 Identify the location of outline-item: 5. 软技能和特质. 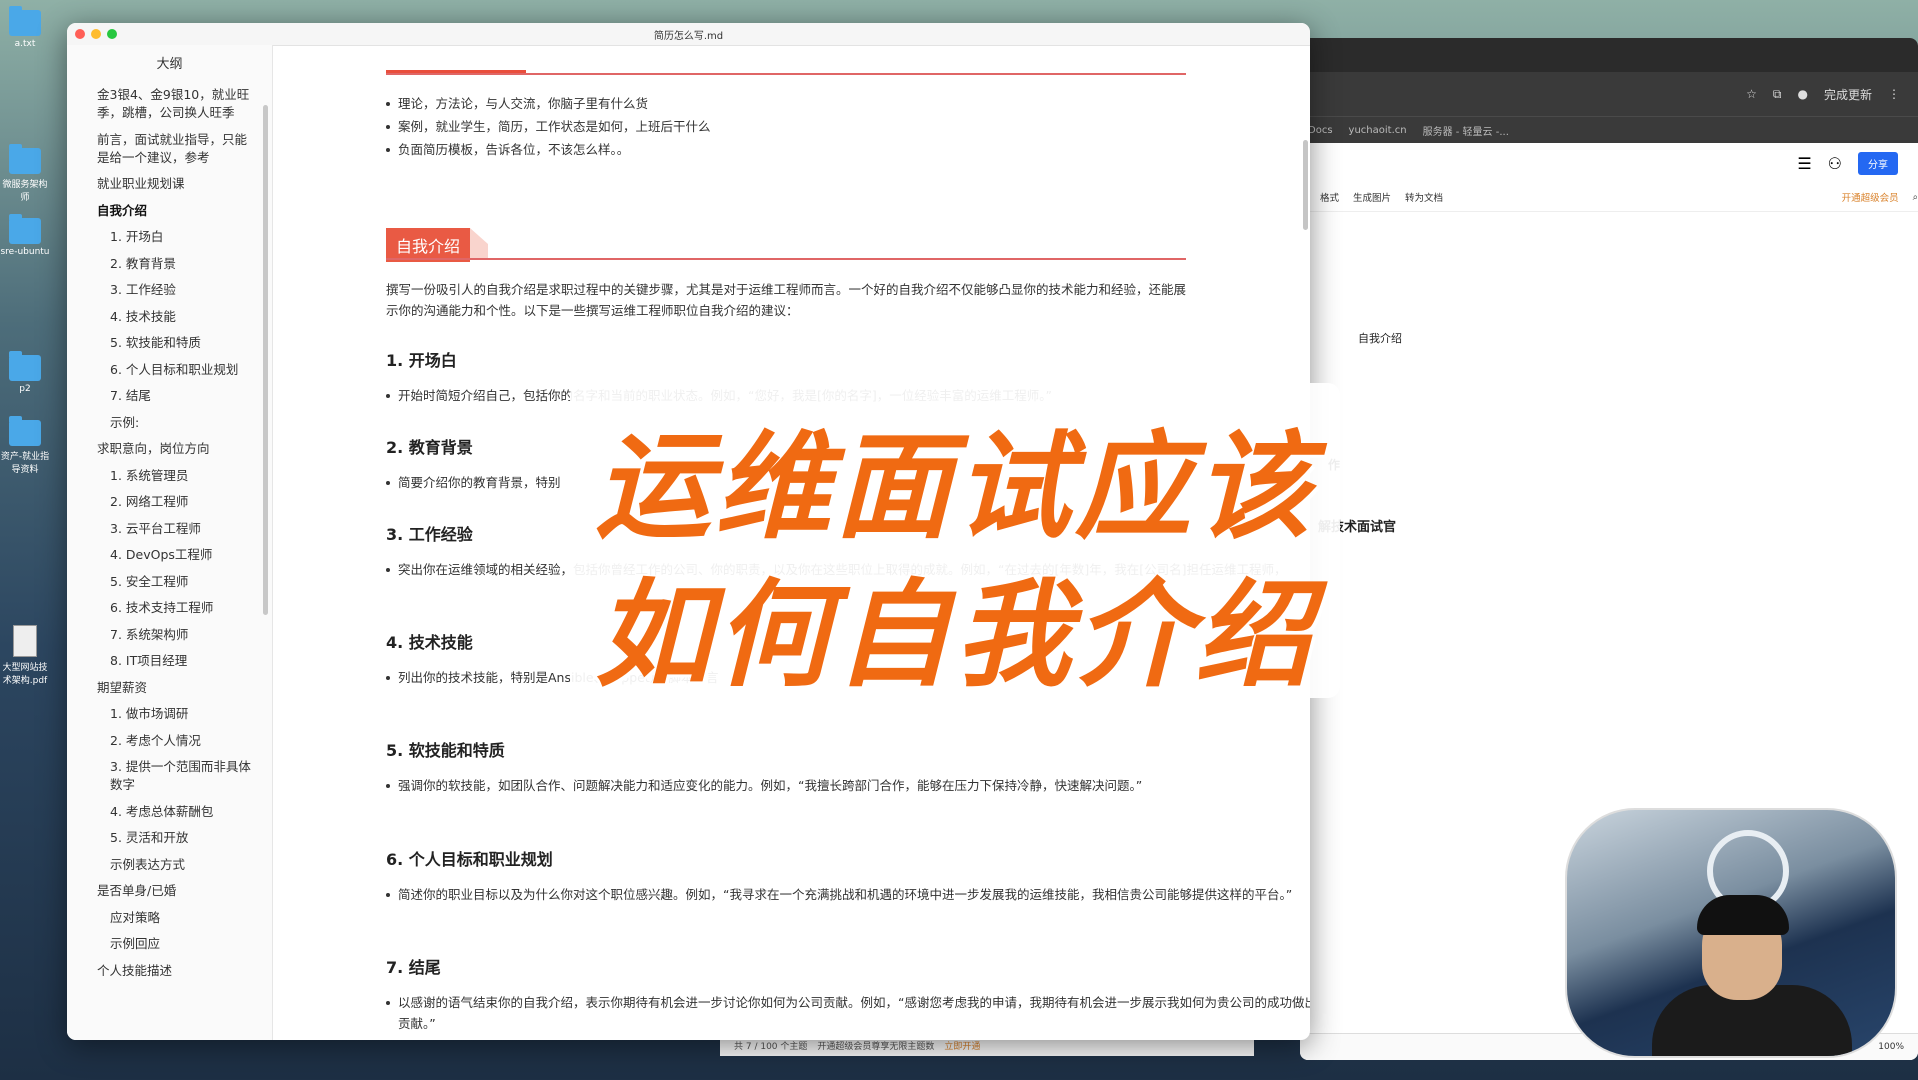
(177, 343).